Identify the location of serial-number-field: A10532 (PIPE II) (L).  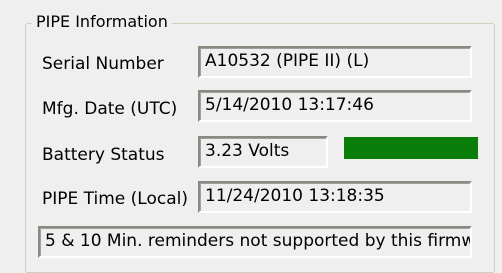
(335, 62).